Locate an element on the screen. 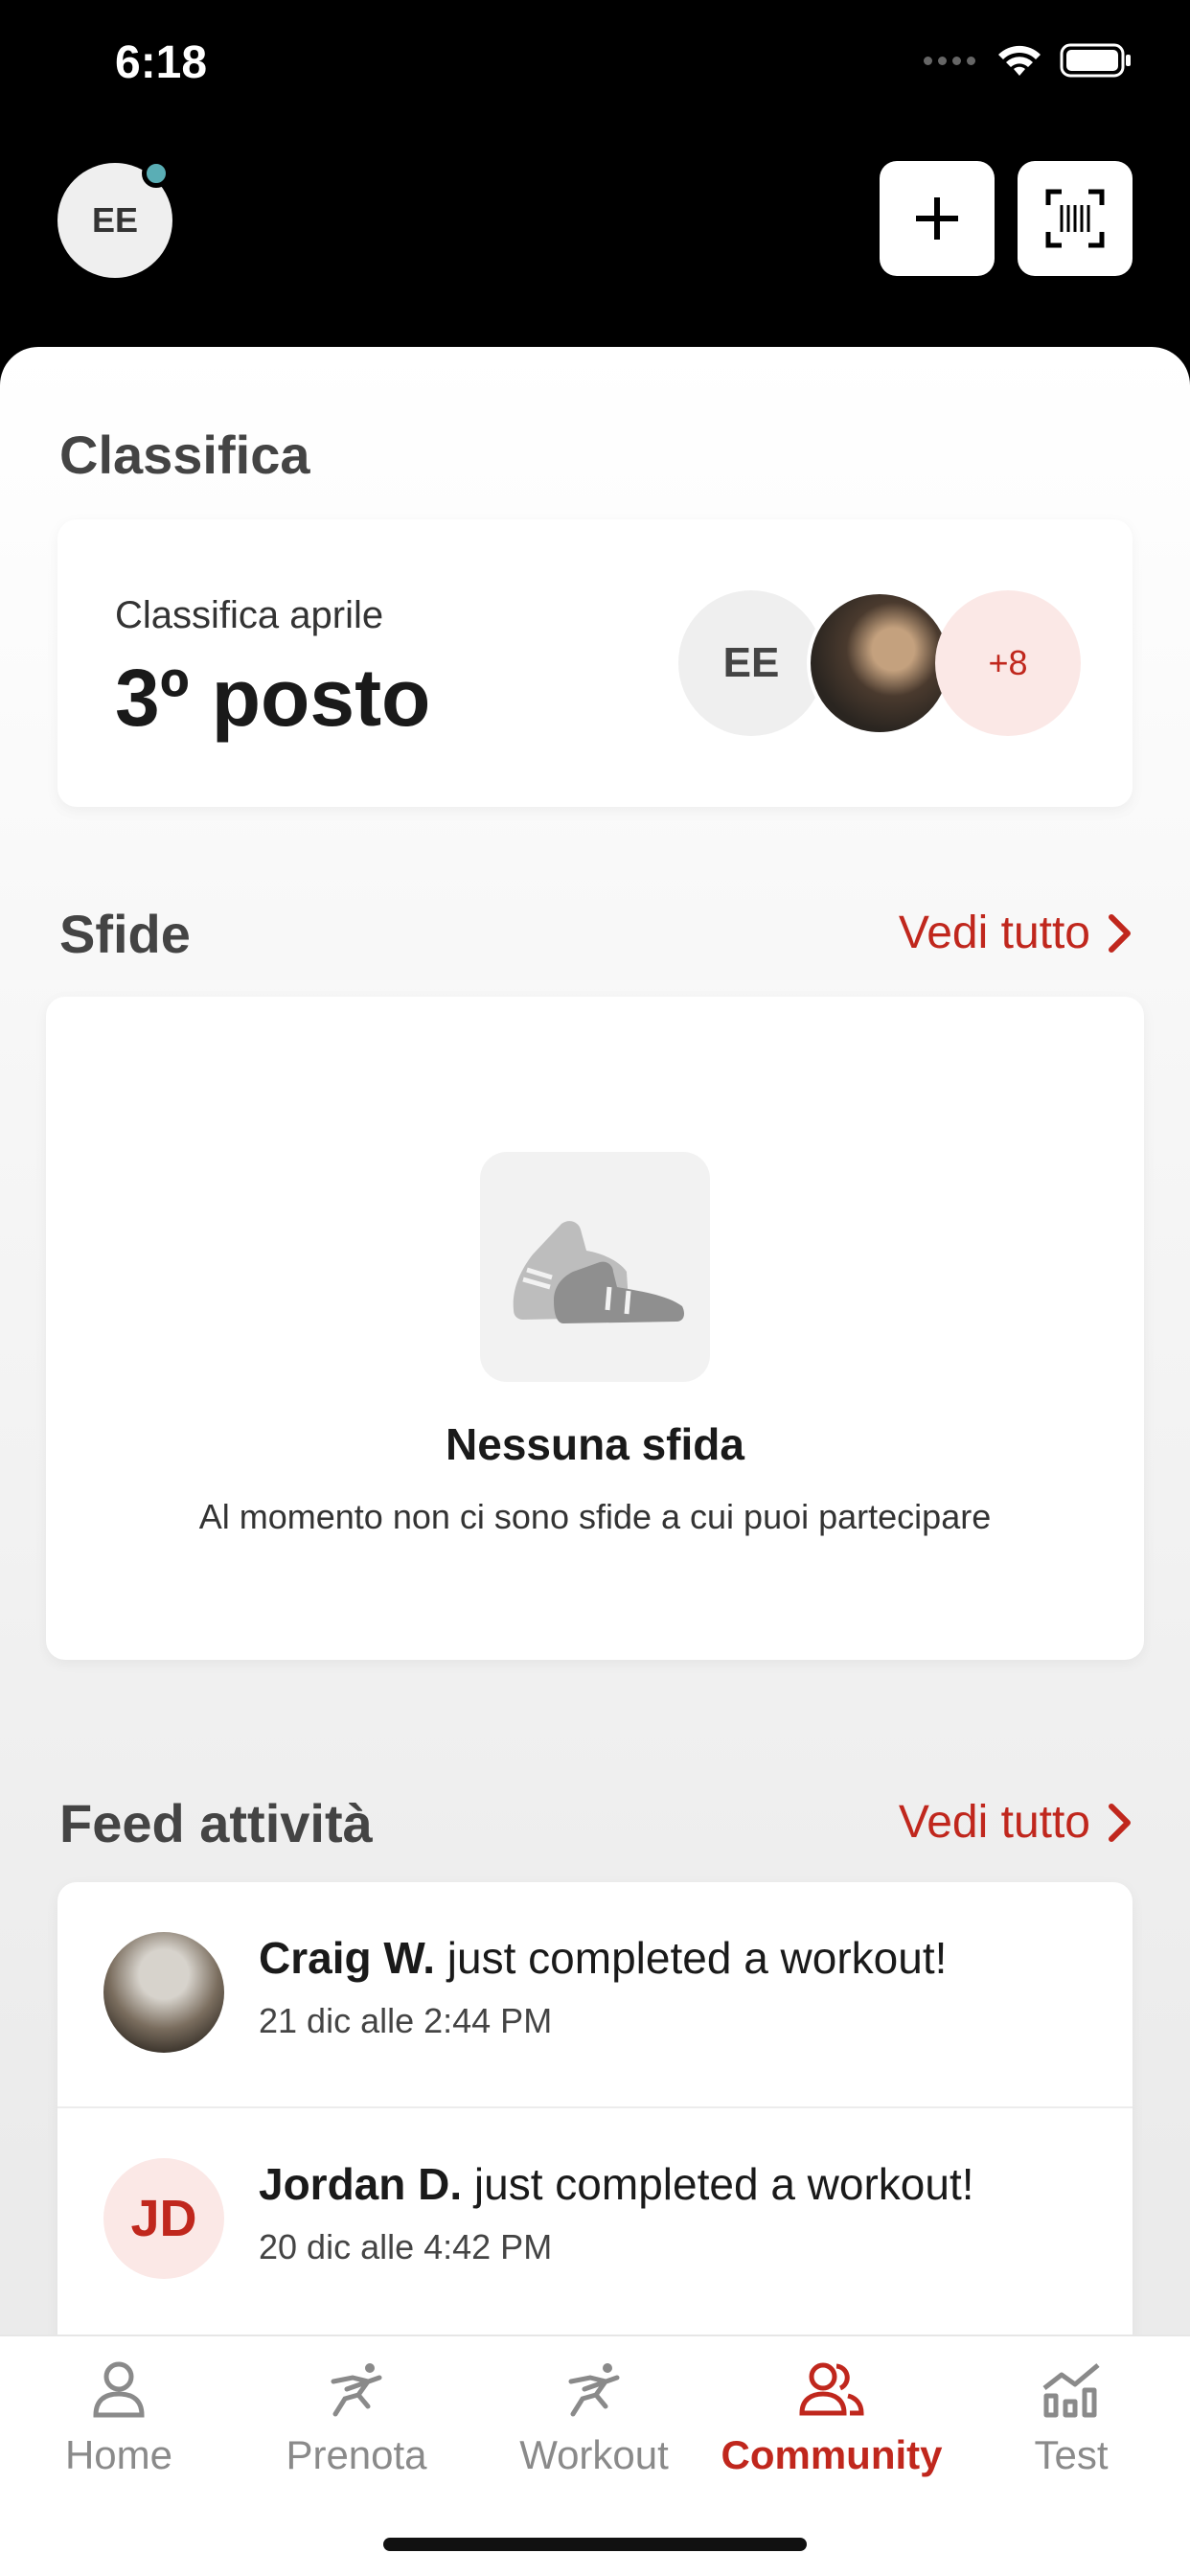  barcode-scan-icon is located at coordinates (1075, 218).